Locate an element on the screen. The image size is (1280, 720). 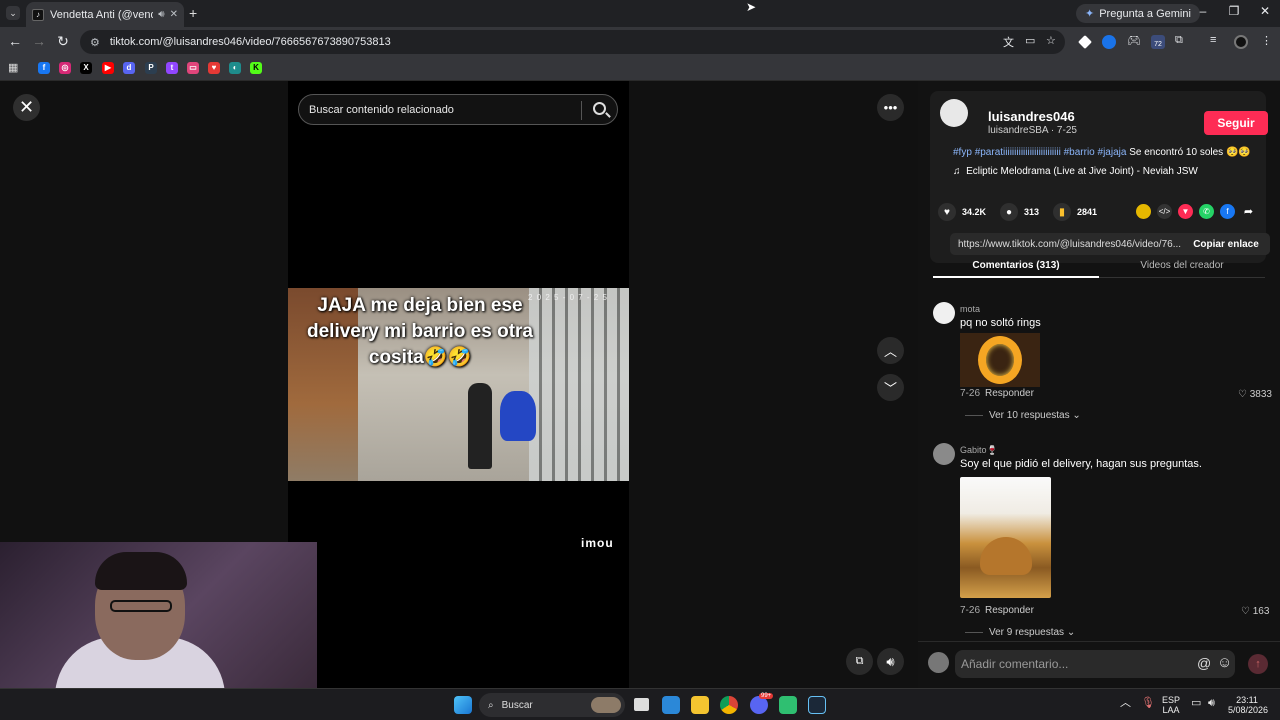
network-icon: ▭ is located at coordinates (1196, 703).